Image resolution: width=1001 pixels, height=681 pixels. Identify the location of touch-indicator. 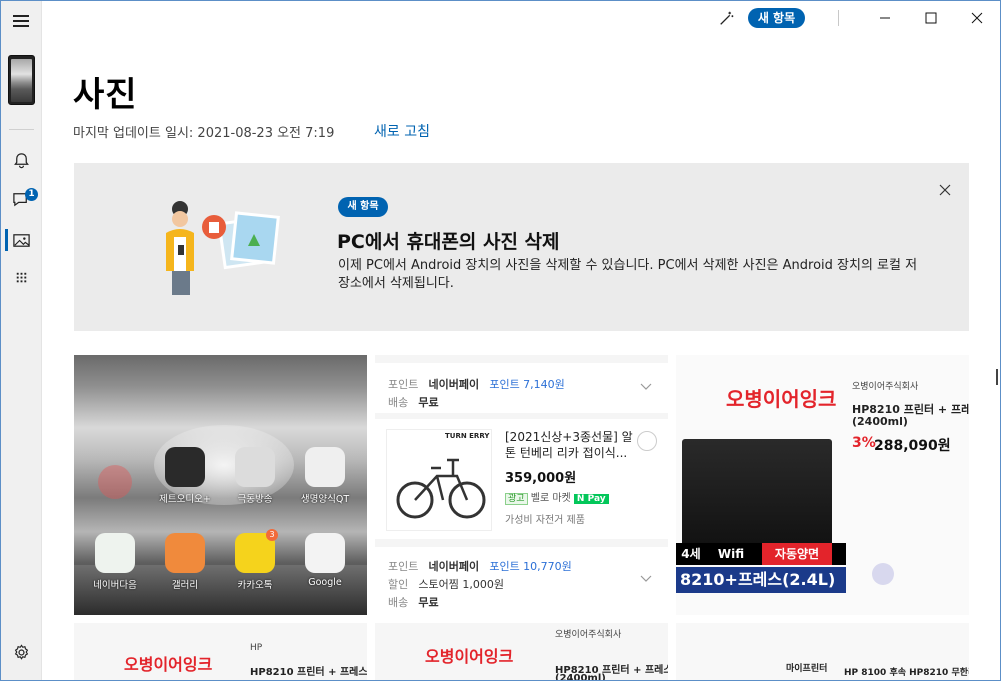
(115, 482).